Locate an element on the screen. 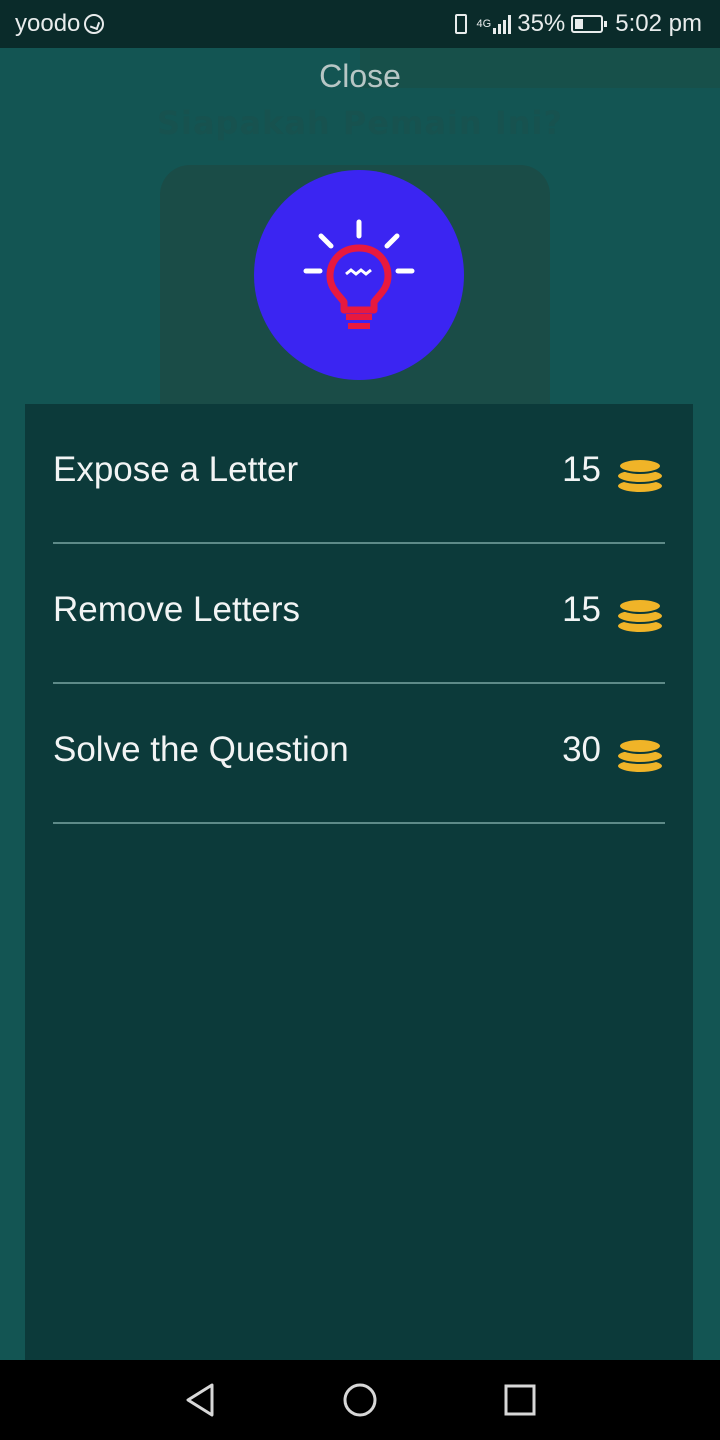  carrier-name: yoodo is located at coordinates (48, 23).